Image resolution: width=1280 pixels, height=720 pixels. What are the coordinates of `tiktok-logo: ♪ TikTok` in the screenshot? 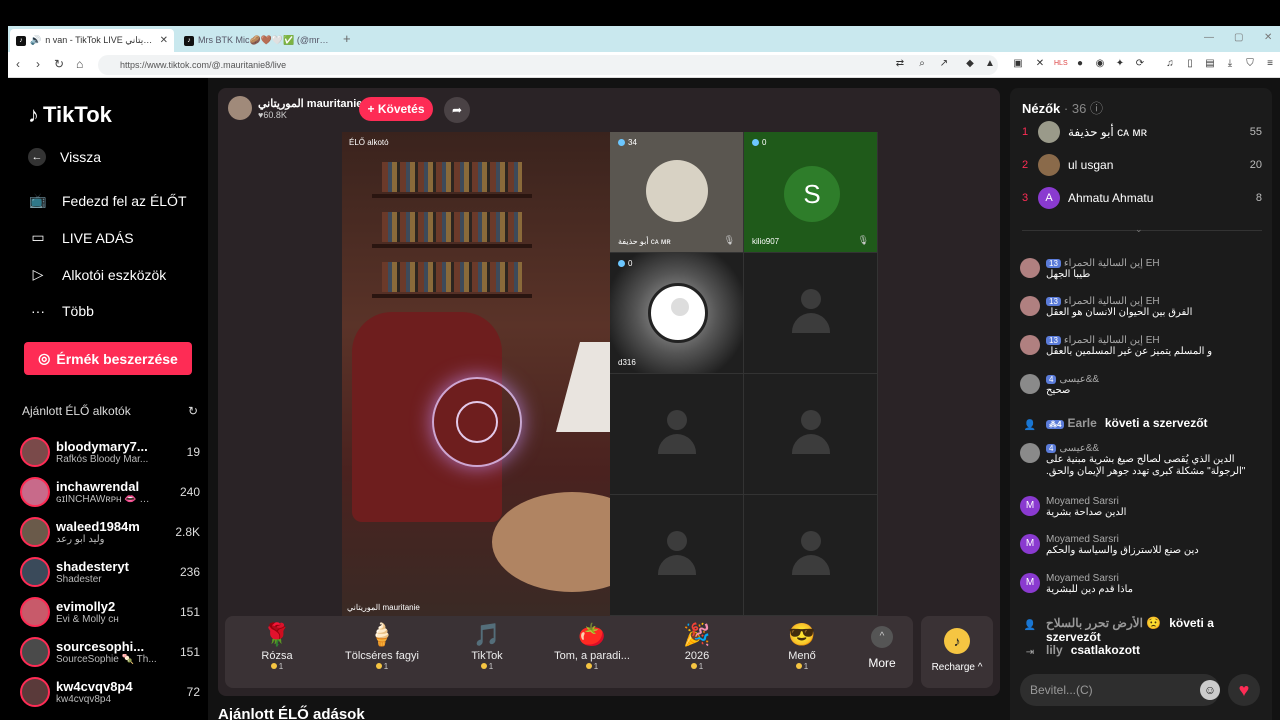 It's located at (70, 115).